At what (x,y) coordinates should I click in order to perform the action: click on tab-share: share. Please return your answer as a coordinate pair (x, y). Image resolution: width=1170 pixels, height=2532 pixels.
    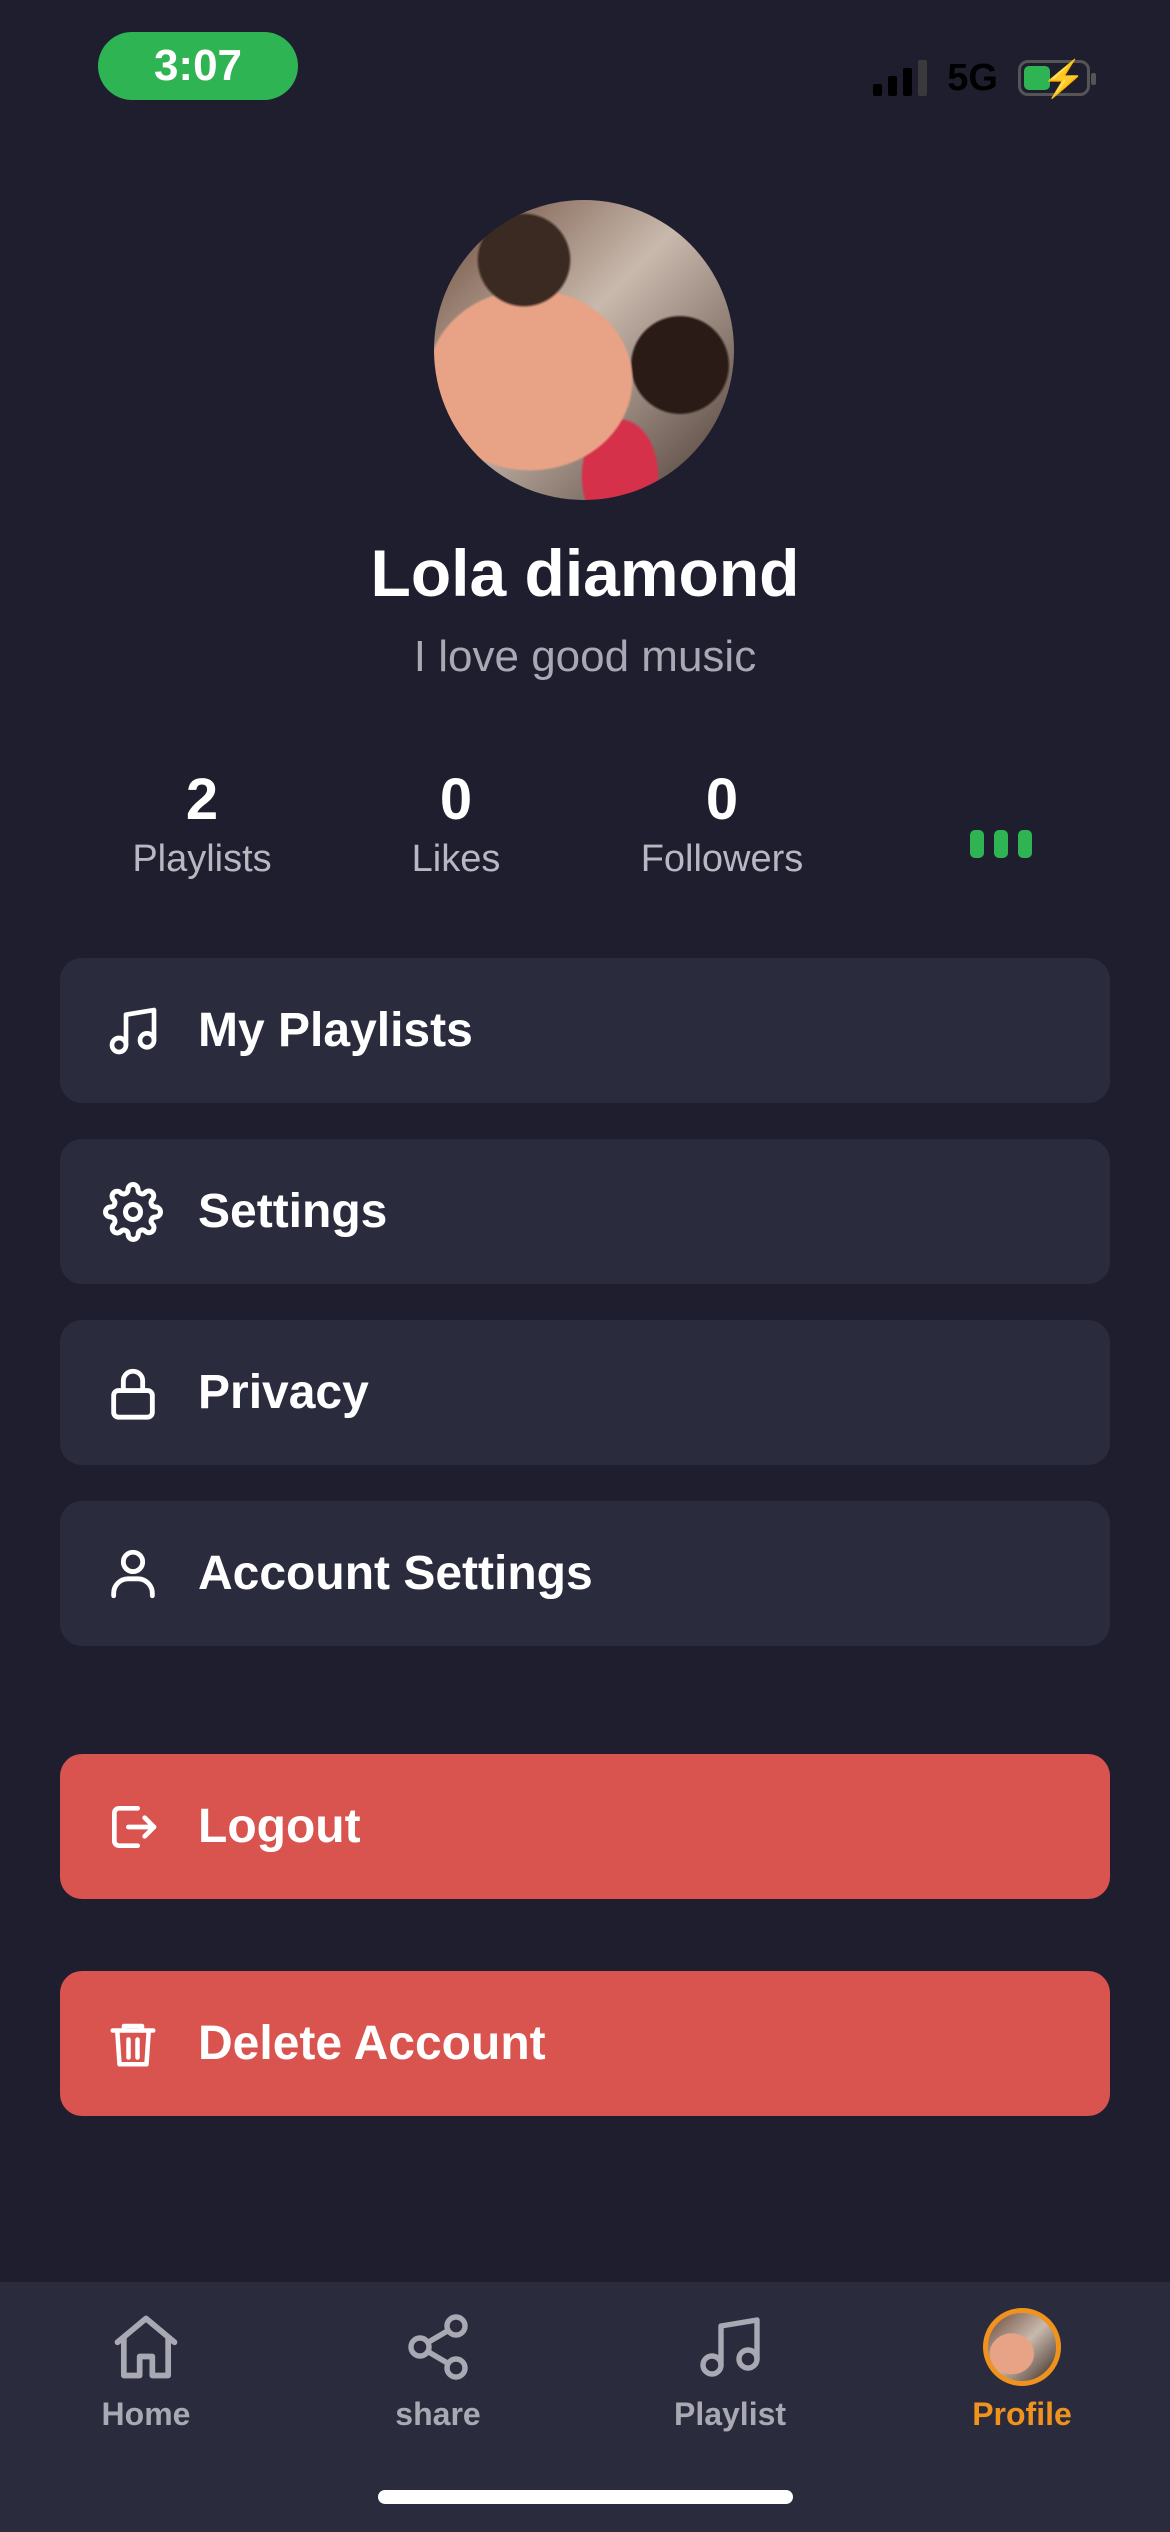
    Looking at the image, I should click on (438, 2367).